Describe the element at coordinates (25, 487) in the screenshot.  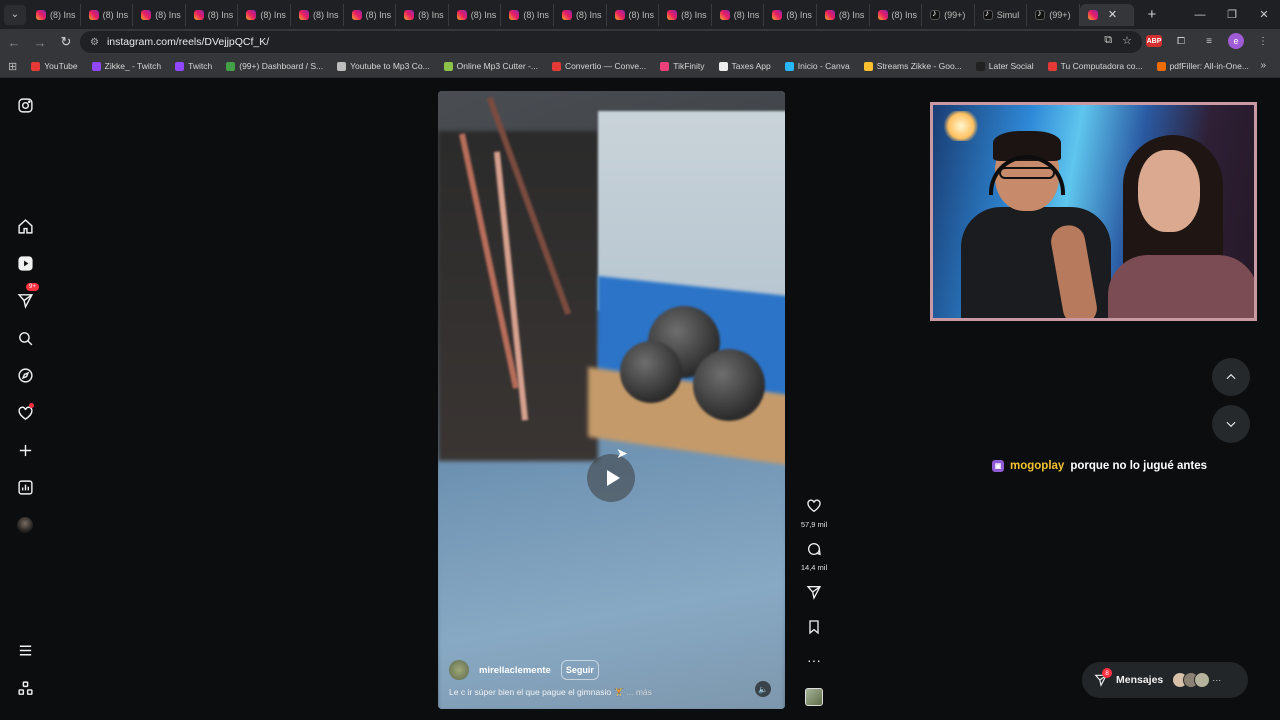
I see `dashboard-chart-icon` at that location.